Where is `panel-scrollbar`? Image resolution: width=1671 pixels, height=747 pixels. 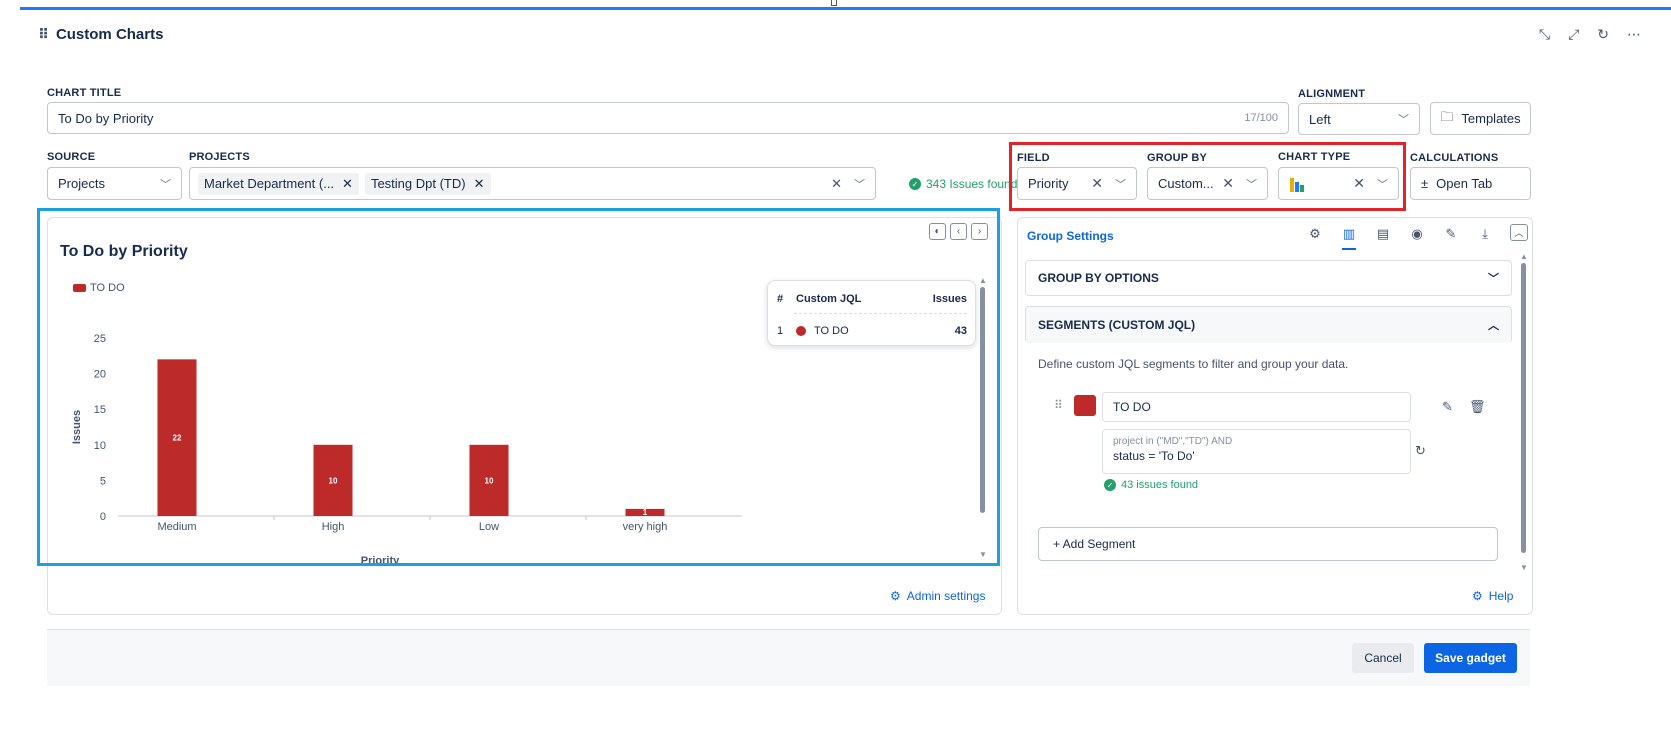 panel-scrollbar is located at coordinates (1523, 408).